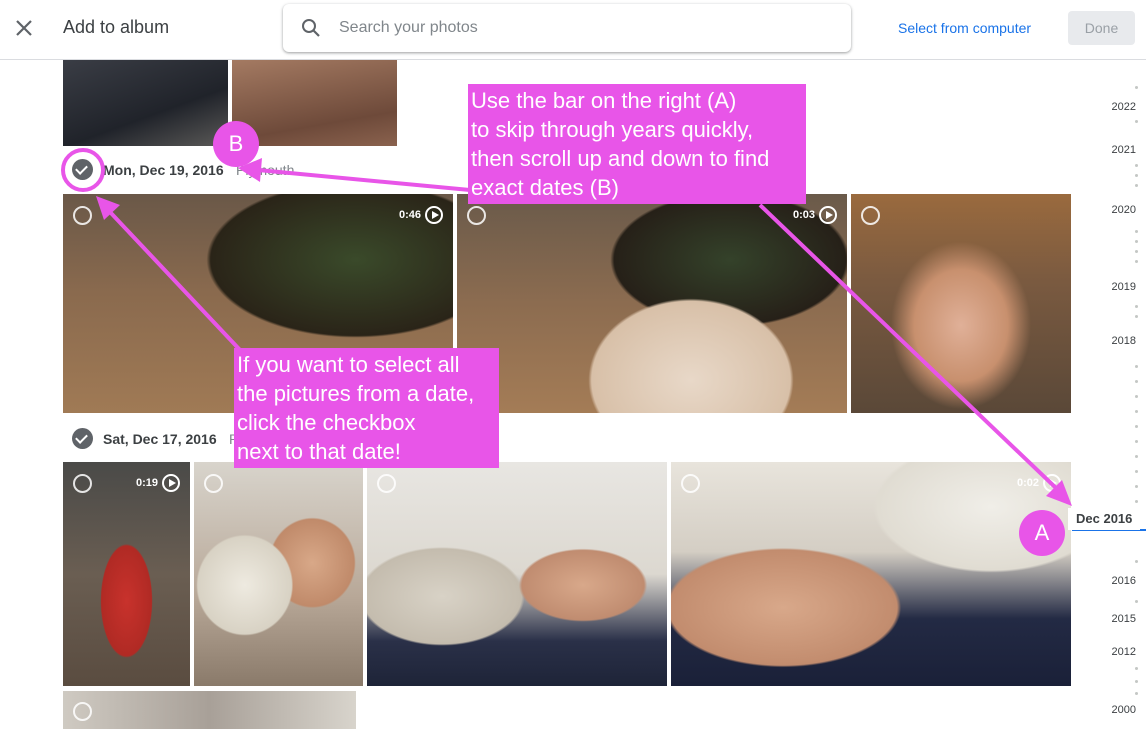 The height and width of the screenshot is (729, 1146). What do you see at coordinates (24, 28) in the screenshot?
I see `close-icon` at bounding box center [24, 28].